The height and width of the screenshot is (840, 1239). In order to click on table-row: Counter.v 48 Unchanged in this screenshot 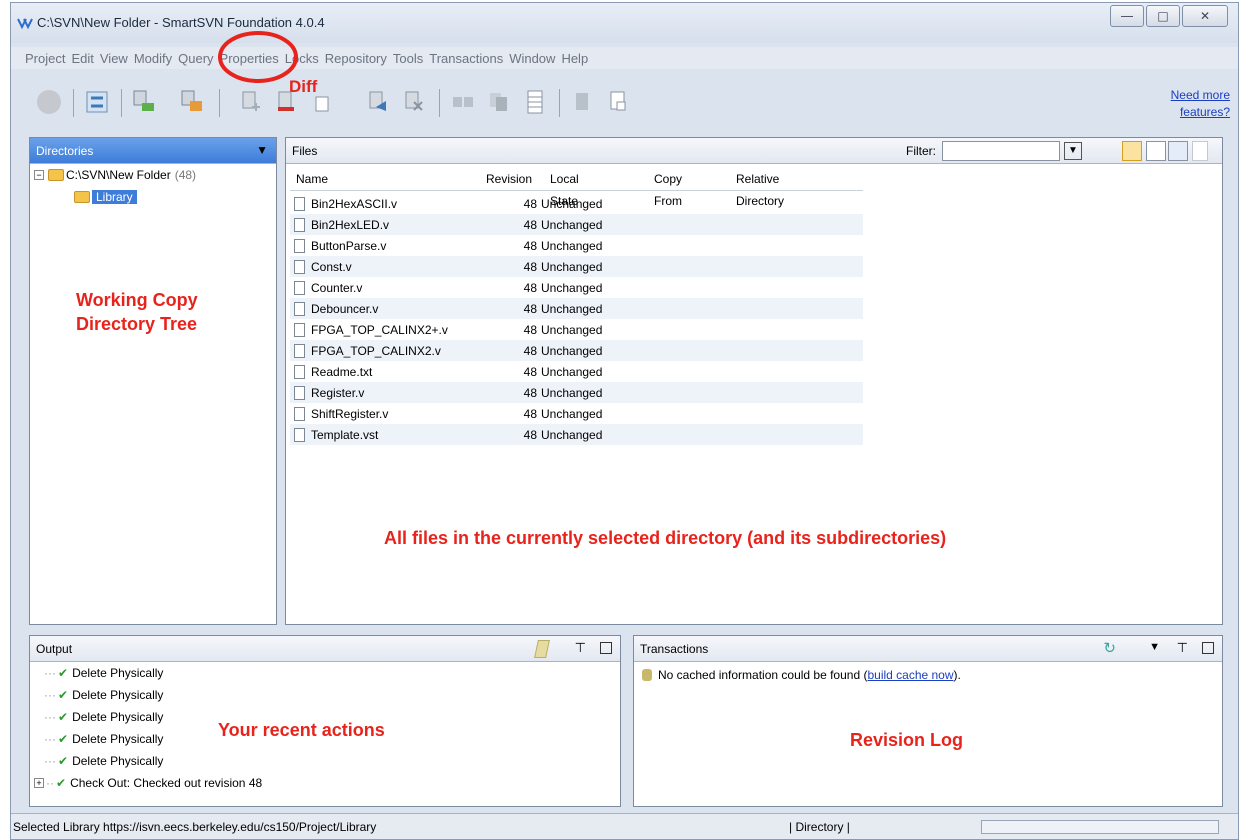, I will do `click(576, 287)`.